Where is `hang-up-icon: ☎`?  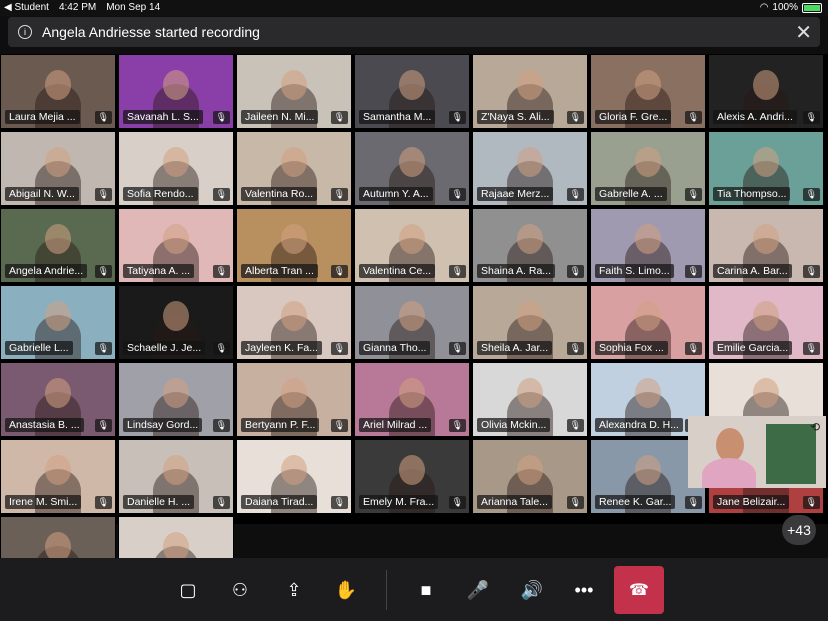
hang-up-icon: ☎ is located at coordinates (639, 590).